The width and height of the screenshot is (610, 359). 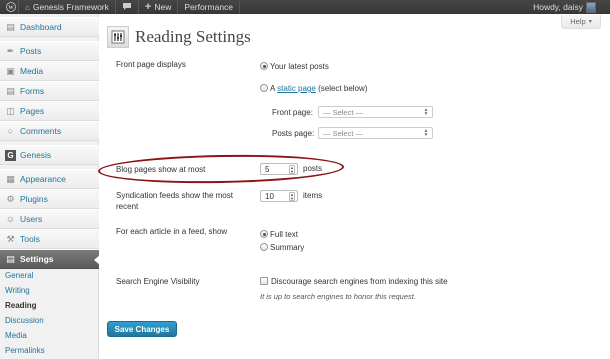 What do you see at coordinates (32, 111) in the screenshot?
I see `sidebar-item-label: Pages` at bounding box center [32, 111].